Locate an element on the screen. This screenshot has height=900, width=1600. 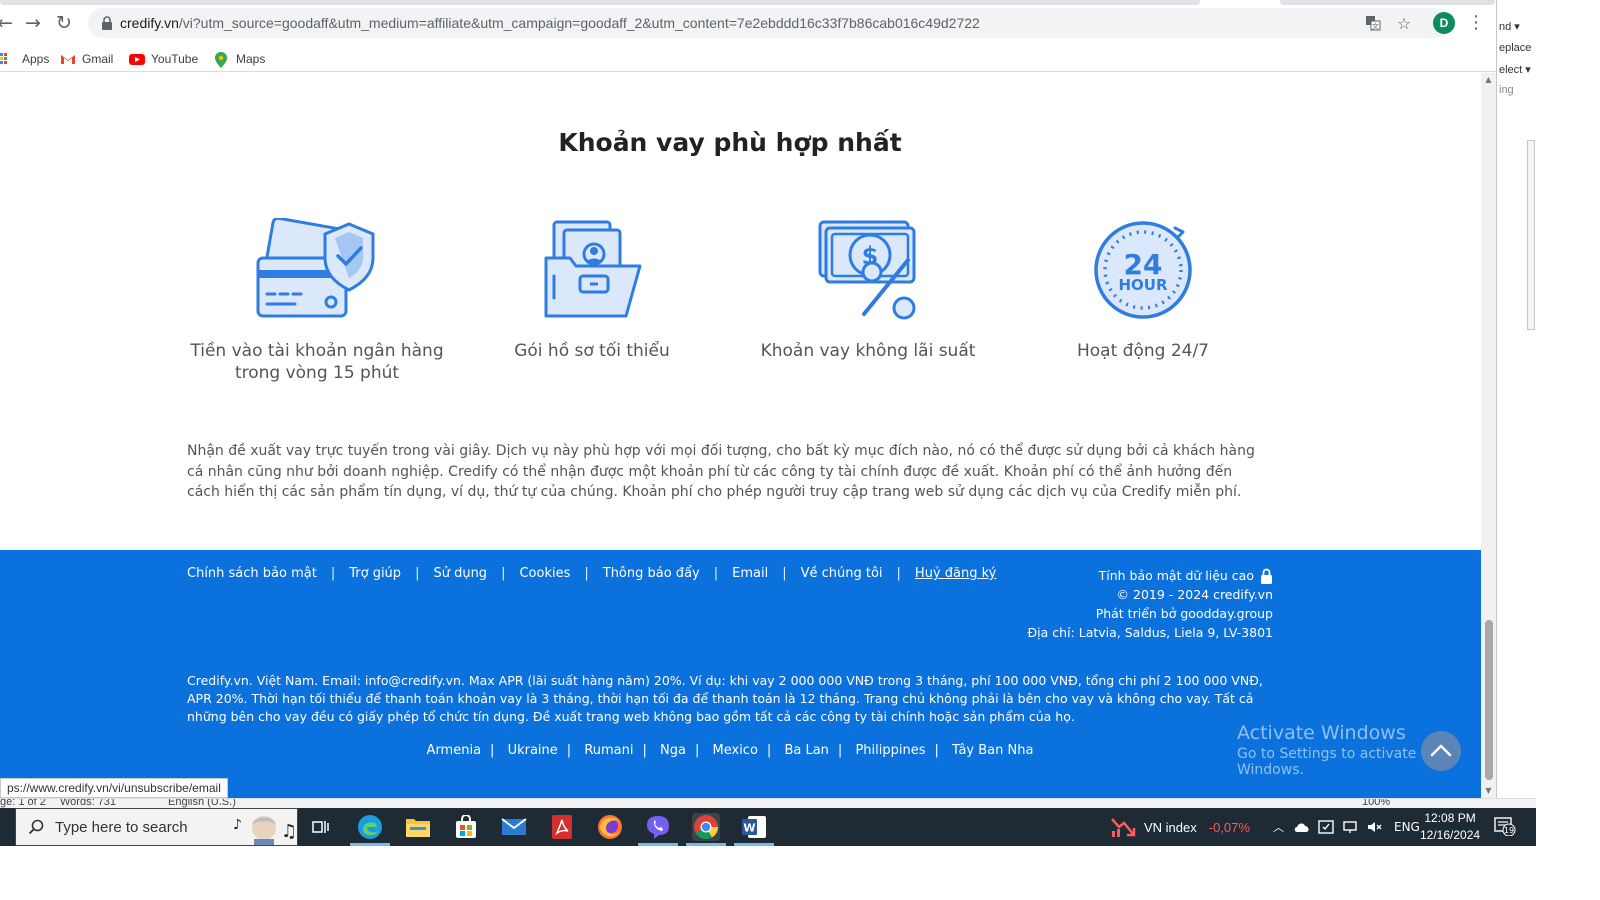
svg-text: W is located at coordinates (749, 828).